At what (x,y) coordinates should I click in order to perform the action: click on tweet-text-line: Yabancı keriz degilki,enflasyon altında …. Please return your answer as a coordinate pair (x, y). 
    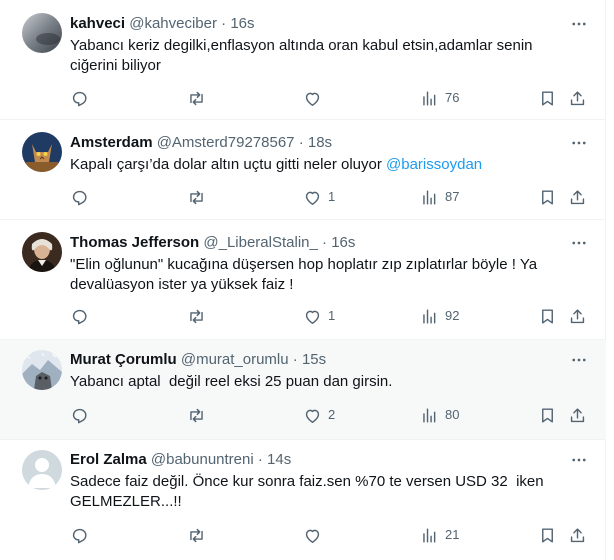
    Looking at the image, I should click on (301, 45).